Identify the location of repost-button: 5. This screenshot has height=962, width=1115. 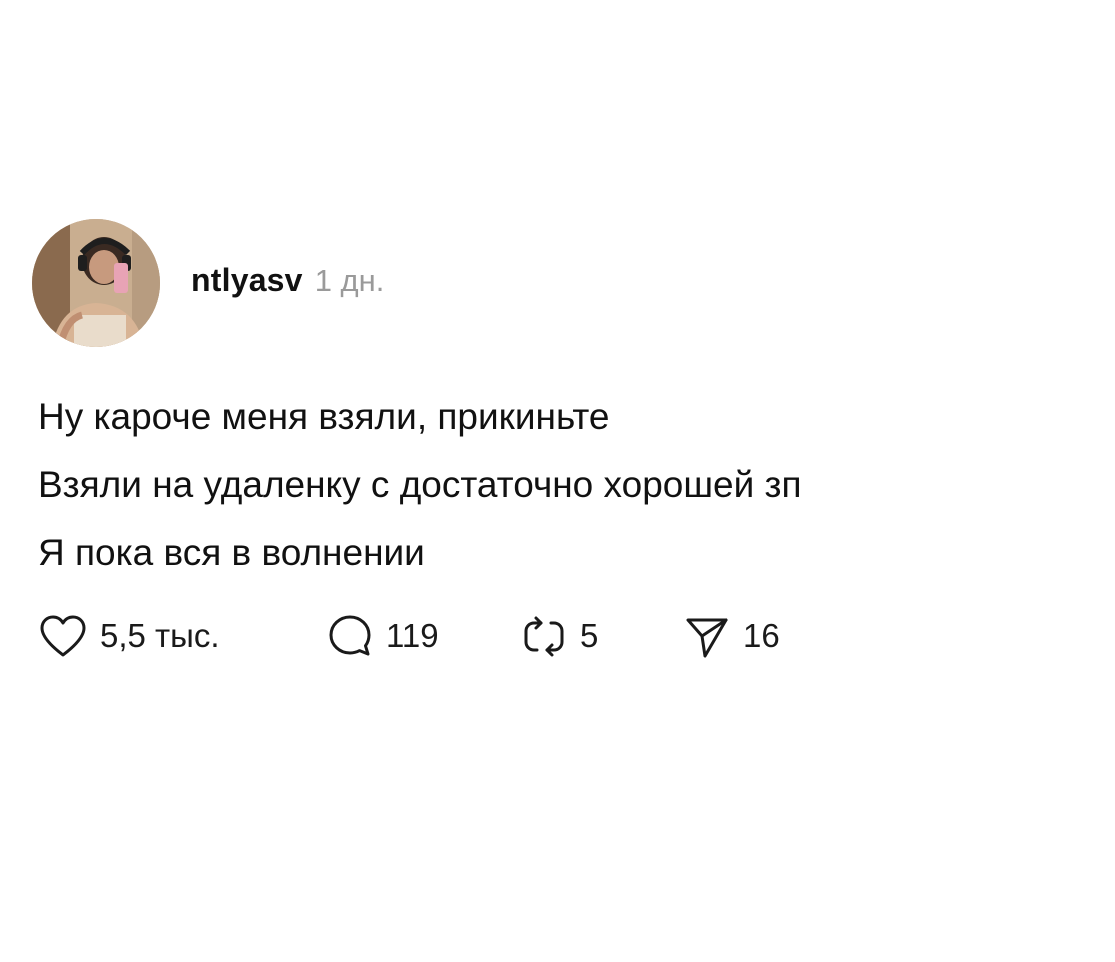
(559, 636).